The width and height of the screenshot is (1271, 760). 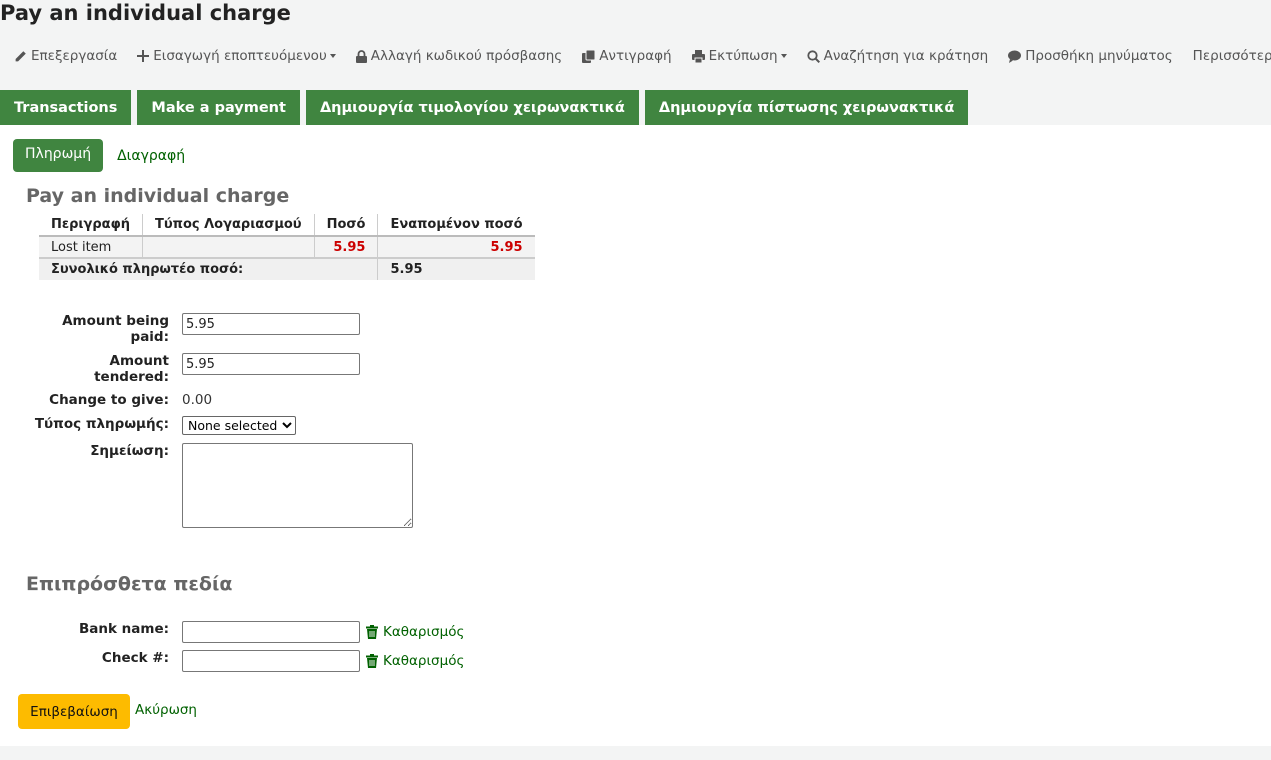 What do you see at coordinates (806, 108) in the screenshot?
I see `tab-create-credit: Δημιουργία πίστωσης χειρωνακτικά` at bounding box center [806, 108].